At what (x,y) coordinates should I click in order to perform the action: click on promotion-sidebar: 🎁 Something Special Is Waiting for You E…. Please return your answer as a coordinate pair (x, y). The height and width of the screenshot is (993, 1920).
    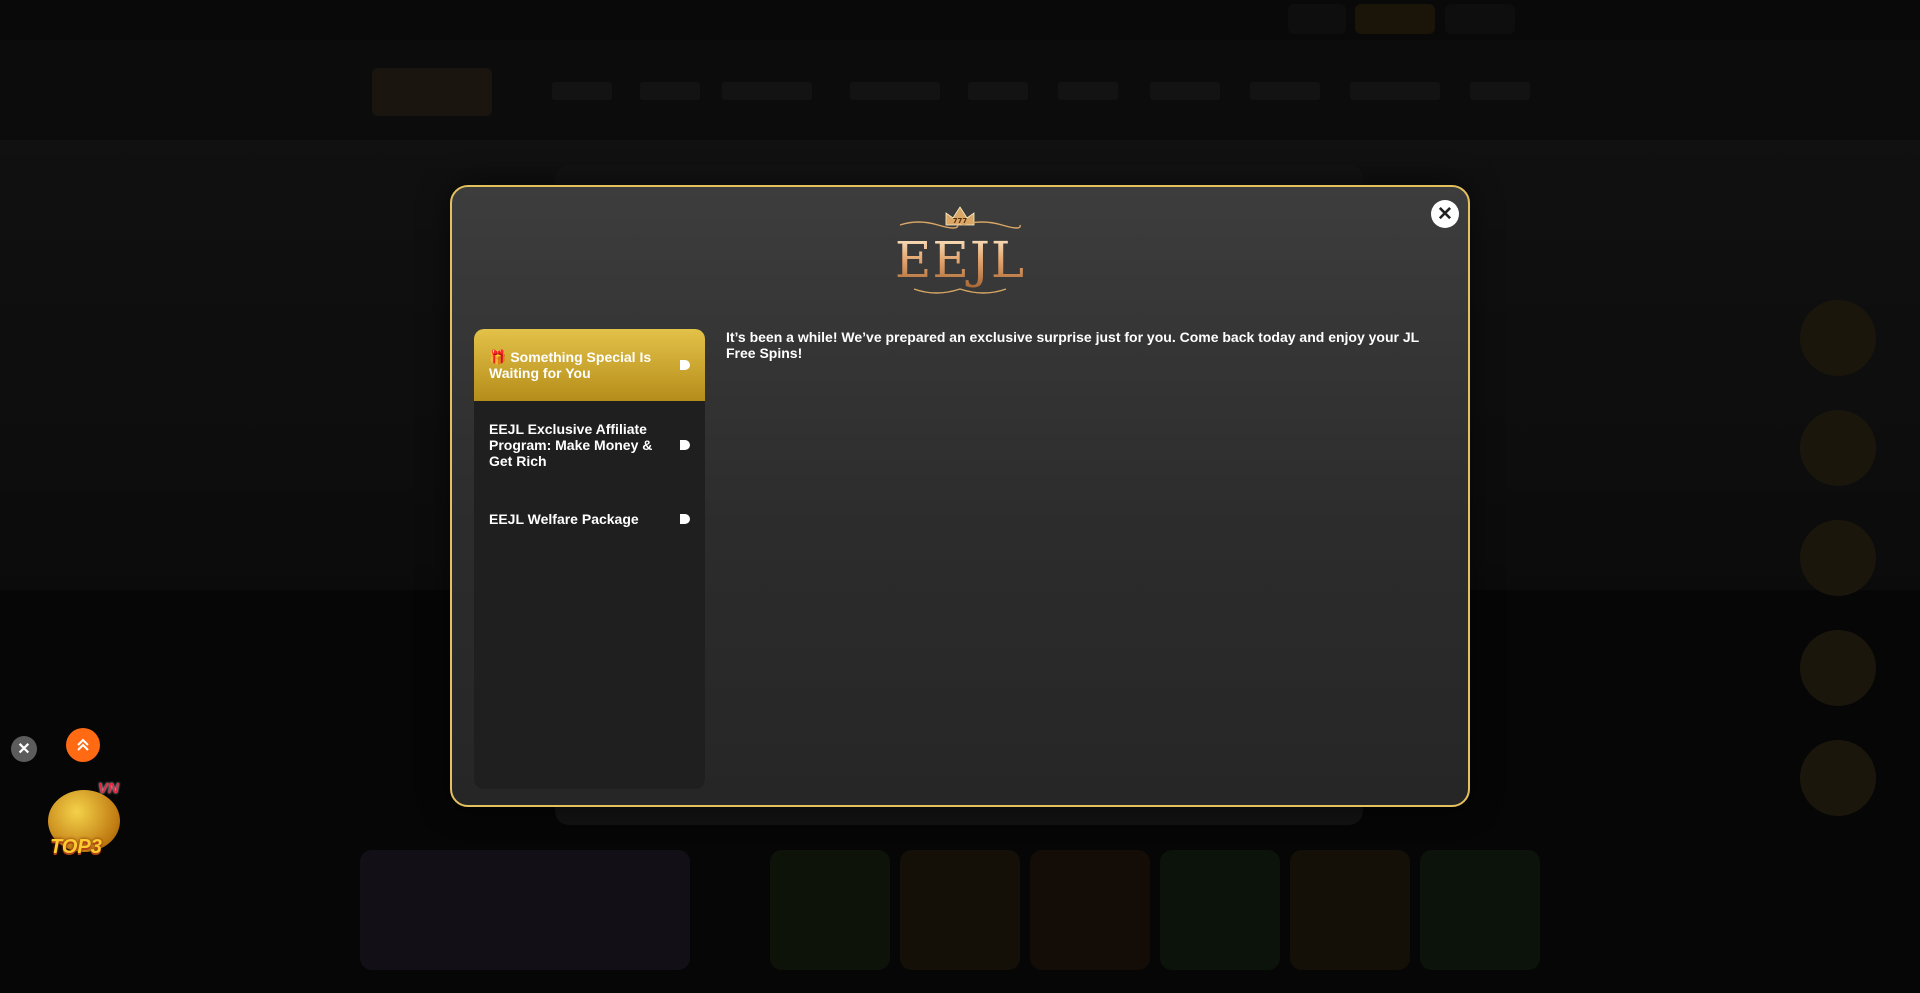
    Looking at the image, I should click on (589, 559).